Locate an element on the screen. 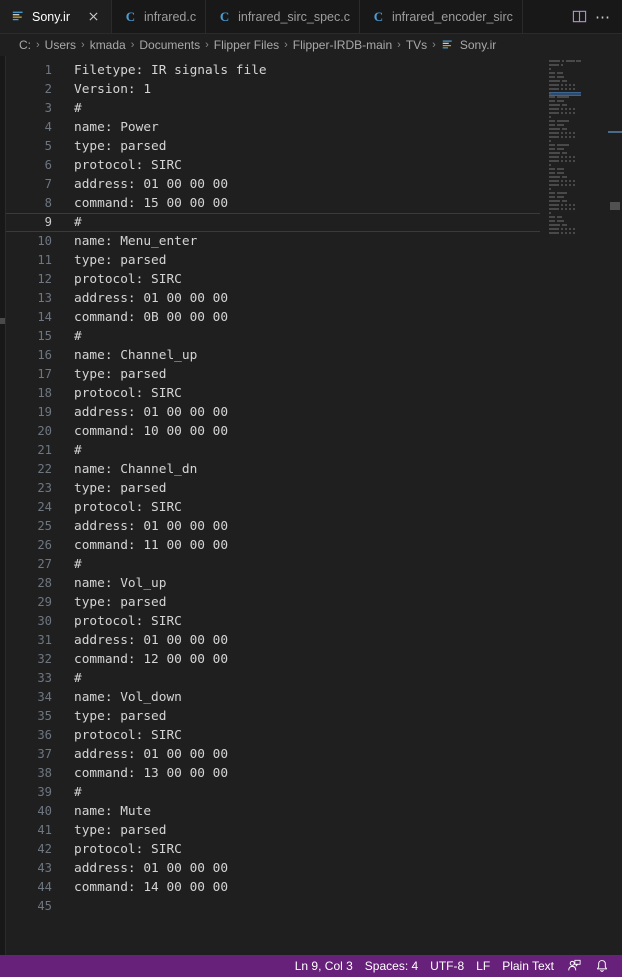 Image resolution: width=622 pixels, height=977 pixels. scrollbar-thumb is located at coordinates (615, 206).